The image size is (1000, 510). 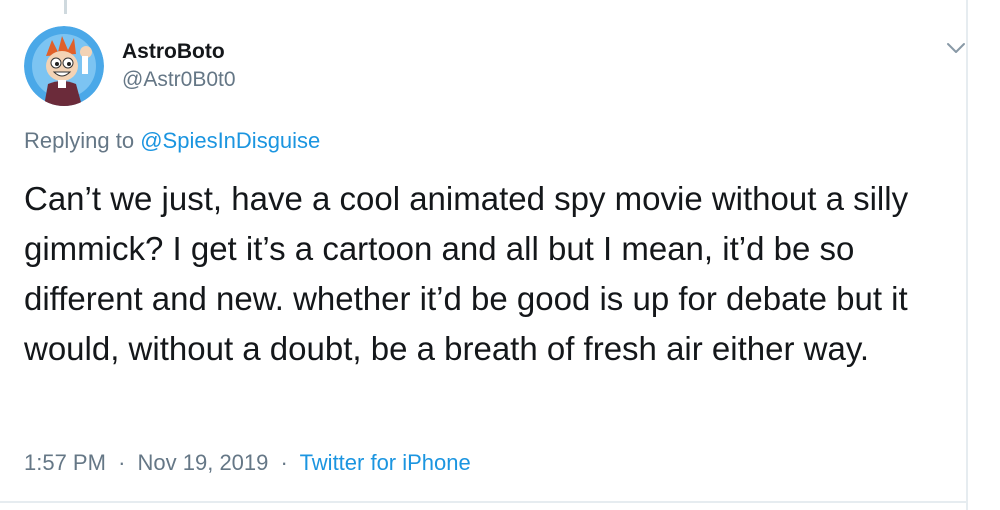 What do you see at coordinates (179, 80) in the screenshot?
I see `author-handle: @Astr0B0t0` at bounding box center [179, 80].